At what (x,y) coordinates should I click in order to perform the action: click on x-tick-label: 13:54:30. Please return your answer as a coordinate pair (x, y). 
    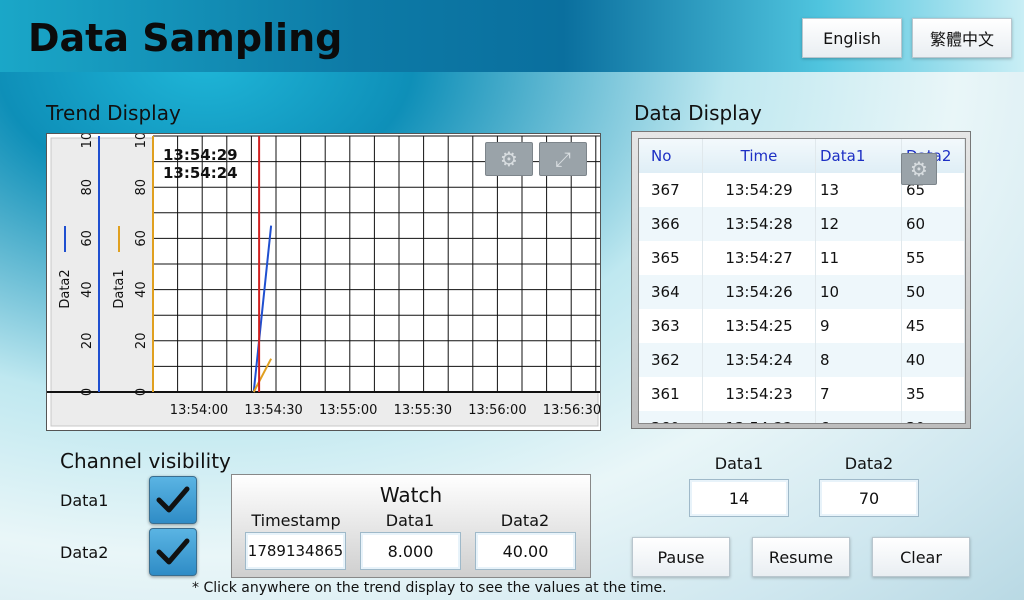
    Looking at the image, I should click on (273, 410).